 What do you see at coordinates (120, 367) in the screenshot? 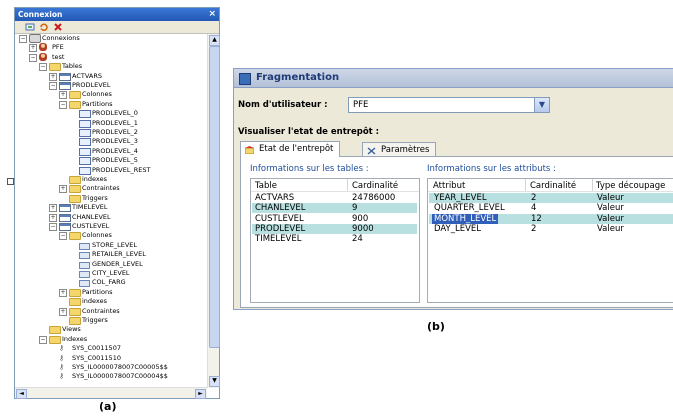
I see `tree-node-label: SYS_IL0000078007C00005$$` at bounding box center [120, 367].